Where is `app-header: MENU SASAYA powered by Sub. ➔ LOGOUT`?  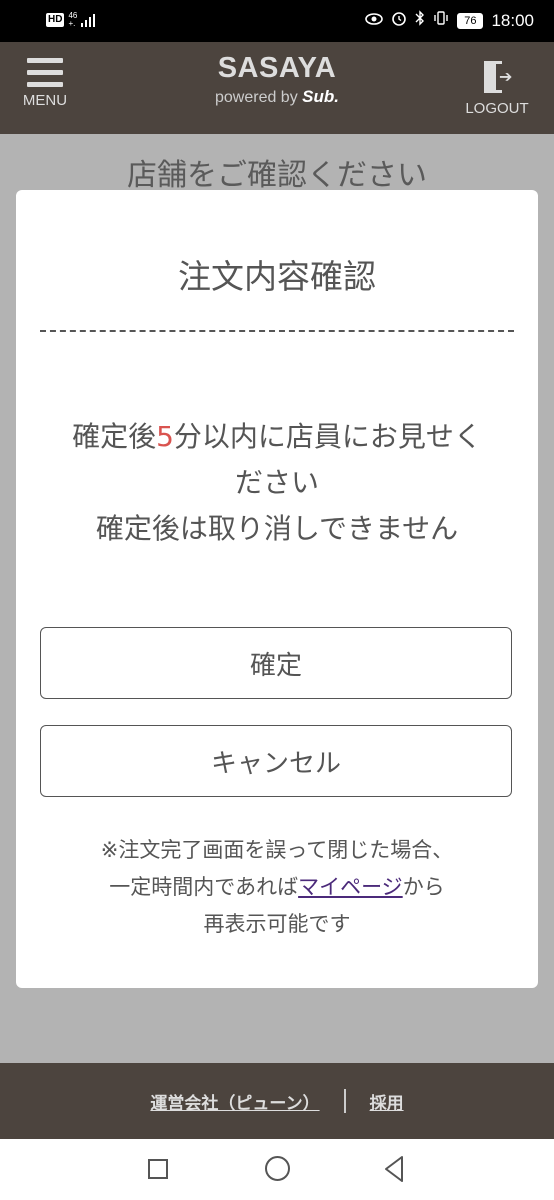
app-header: MENU SASAYA powered by Sub. ➔ LOGOUT is located at coordinates (277, 88).